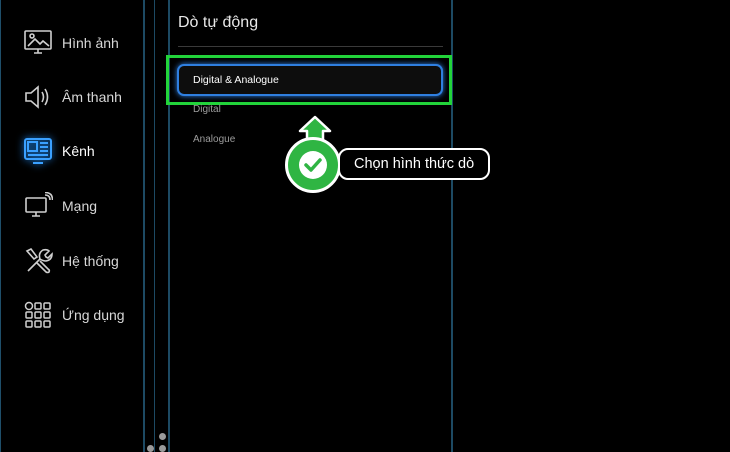 This screenshot has width=730, height=452. I want to click on title-divider, so click(310, 46).